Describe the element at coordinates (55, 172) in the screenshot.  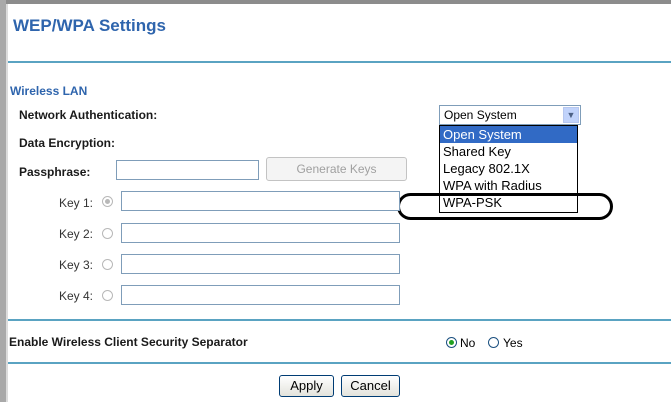
I see `passphrase-label: Passphrase:` at that location.